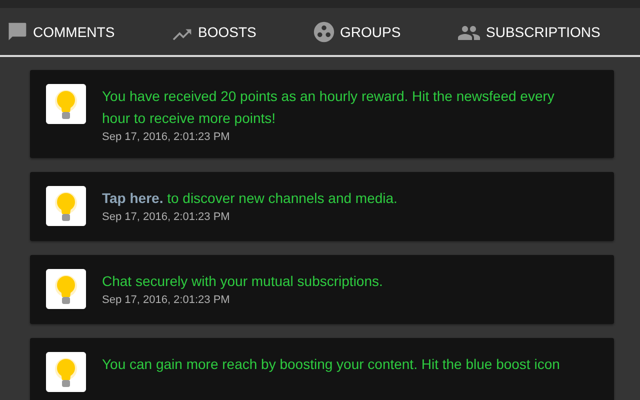 The width and height of the screenshot is (640, 400). I want to click on three-dots-circle-icon, so click(324, 31).